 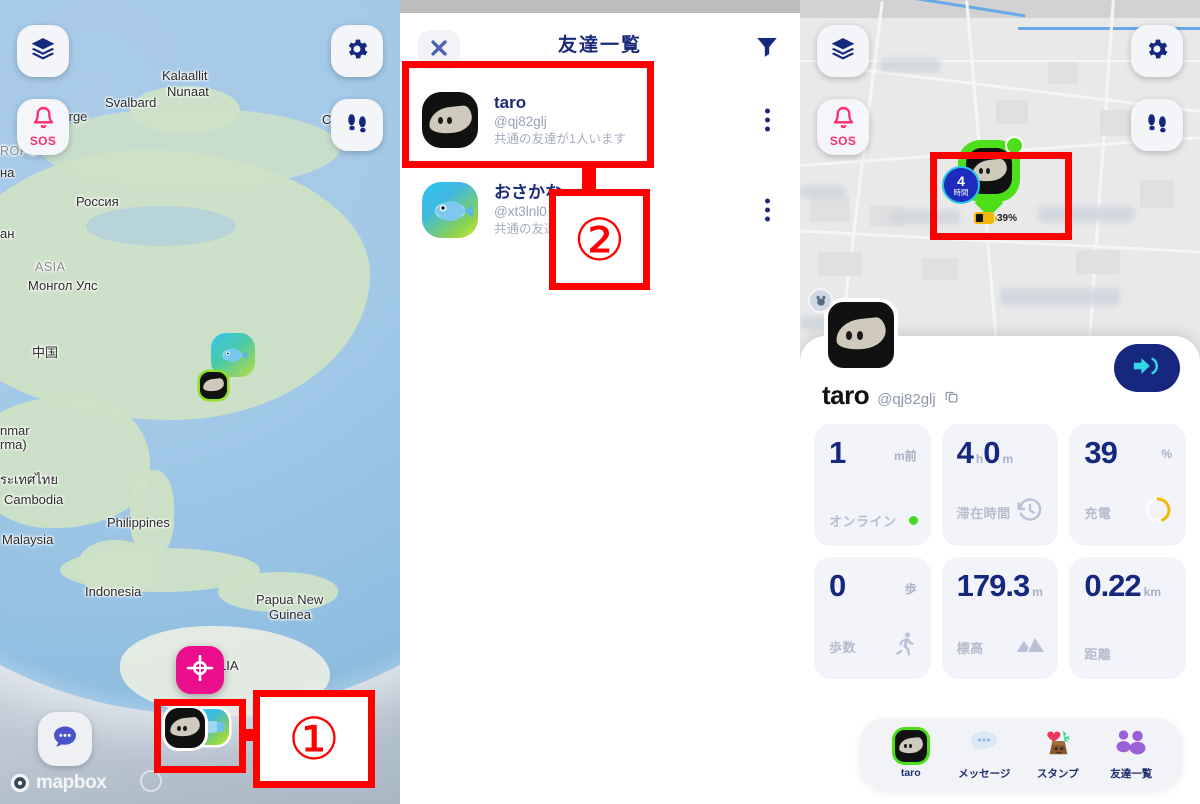 I want to click on chat-bubble-icon, so click(x=65, y=739).